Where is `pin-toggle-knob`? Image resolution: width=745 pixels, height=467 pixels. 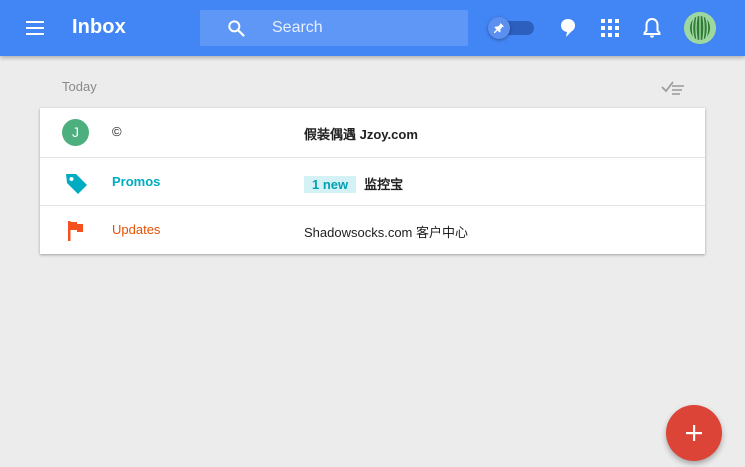 pin-toggle-knob is located at coordinates (499, 28).